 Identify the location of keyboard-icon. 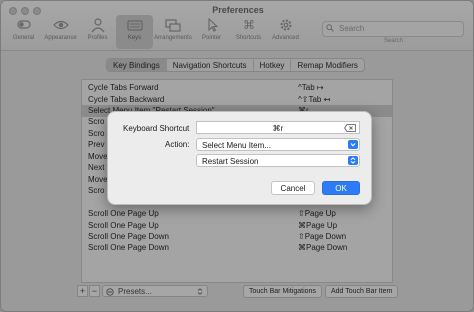
(134, 25).